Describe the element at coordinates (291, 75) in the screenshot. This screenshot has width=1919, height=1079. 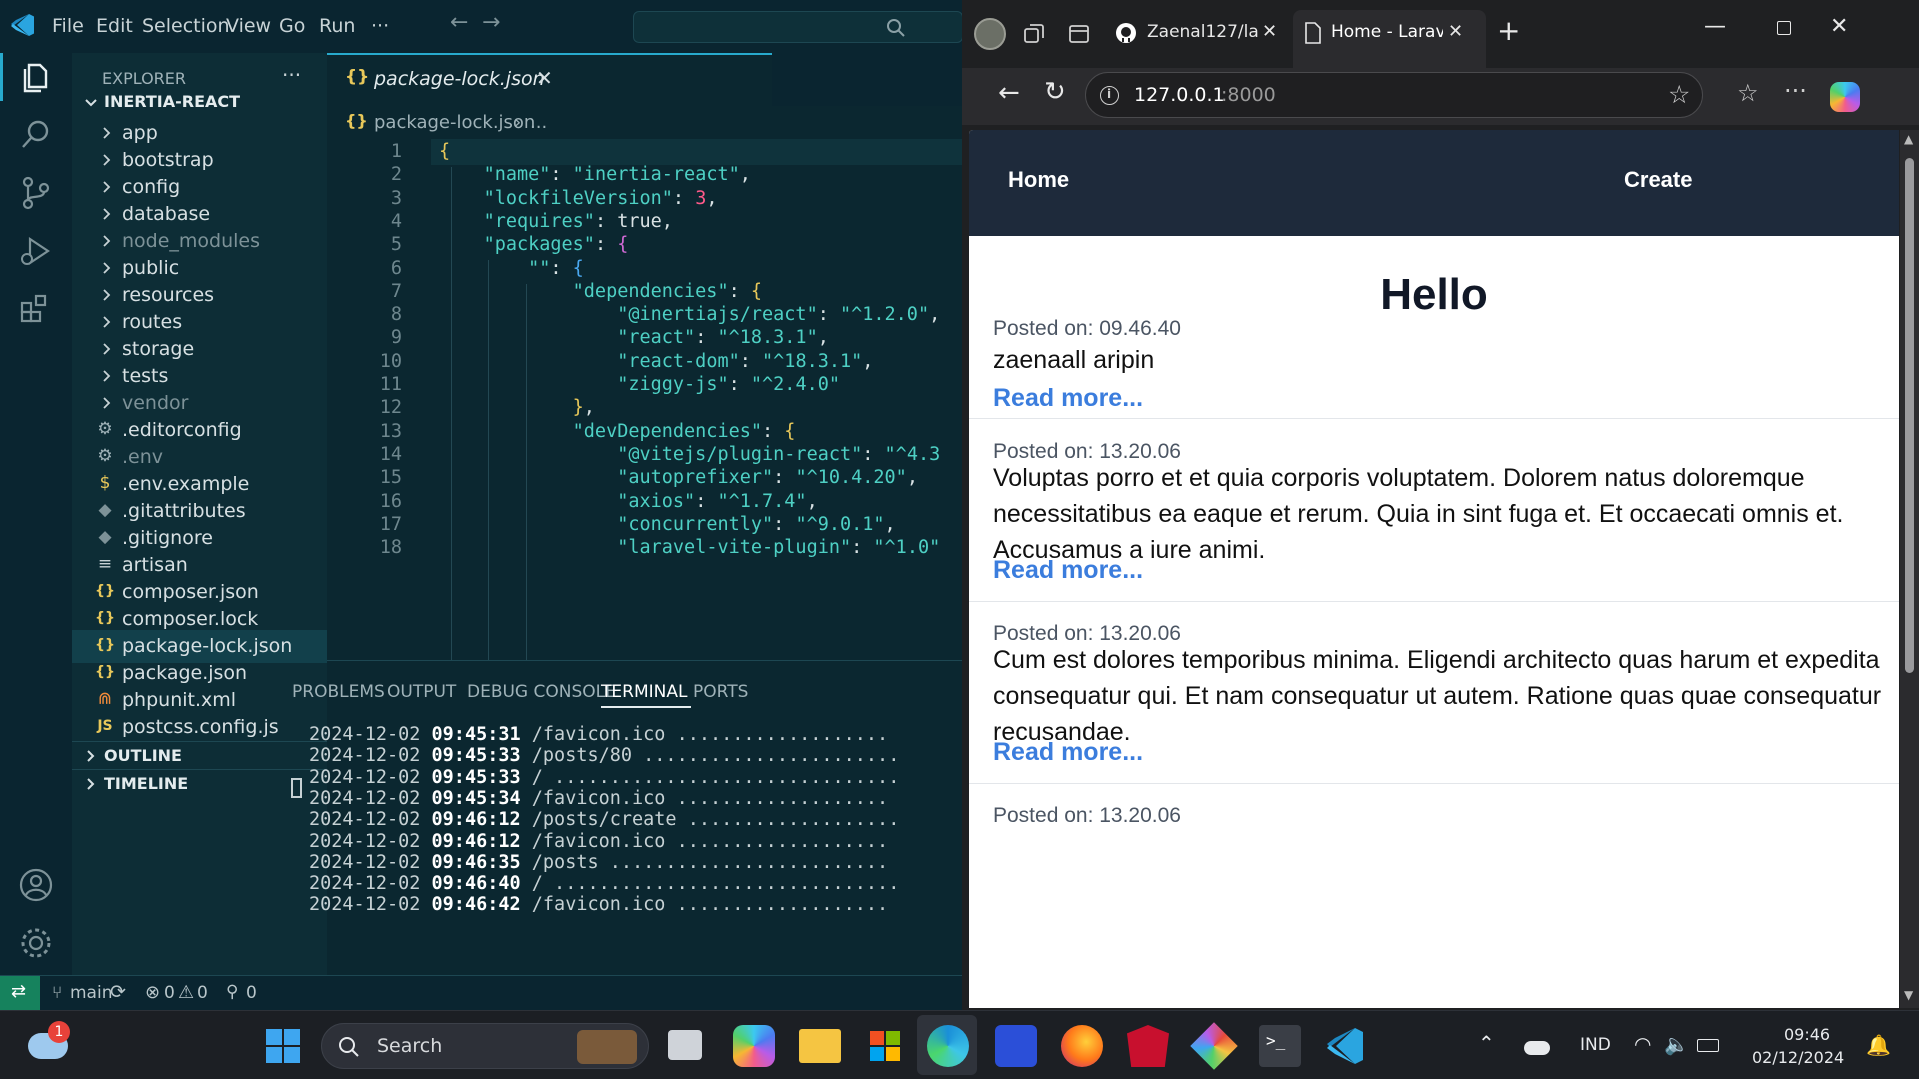
I see `explorer-more-button: ···` at that location.